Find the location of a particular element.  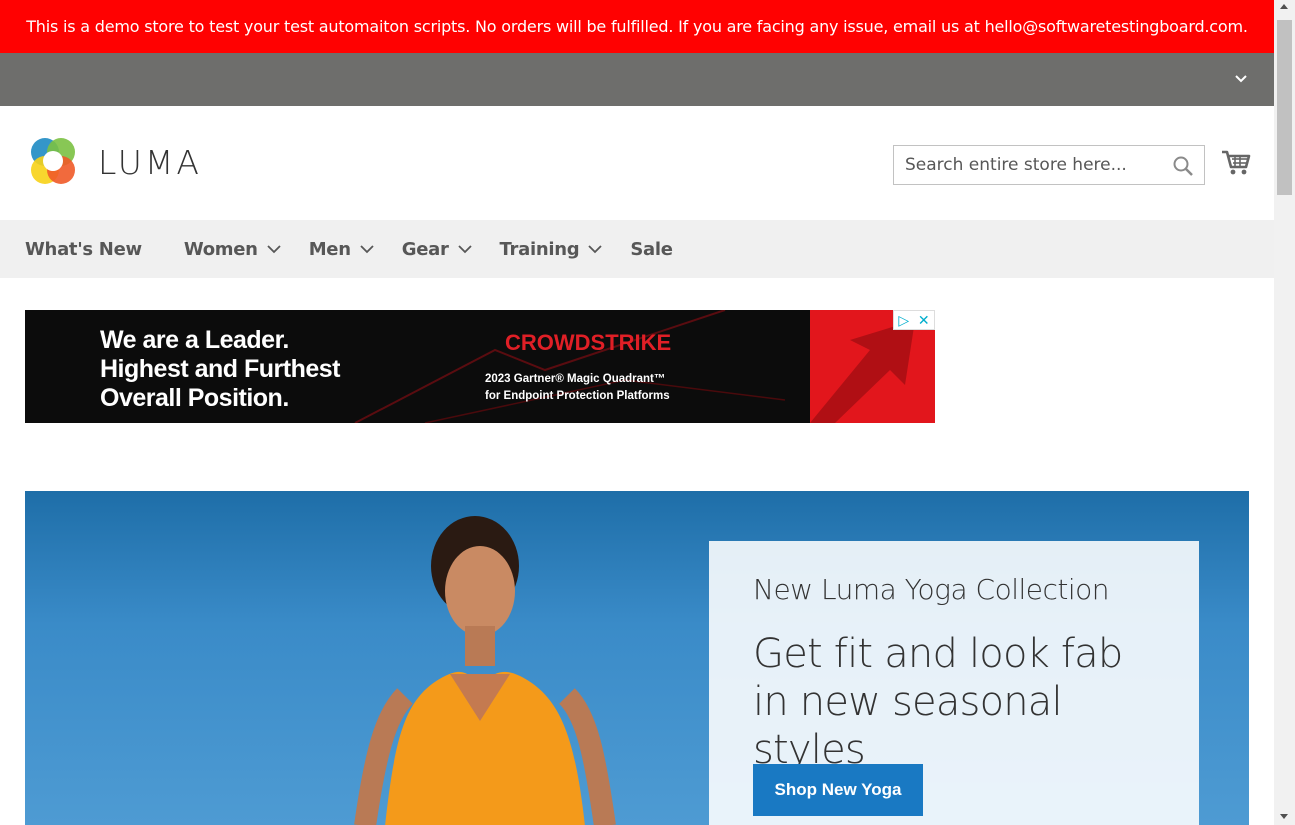

scroll-up-icon is located at coordinates (1284, 6).